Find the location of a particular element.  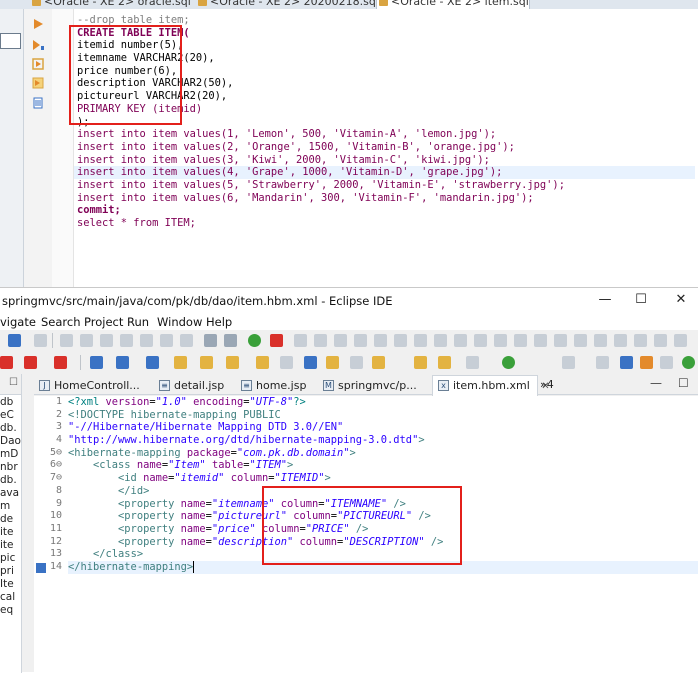

minimize-editor-icon: — is located at coordinates (656, 383).